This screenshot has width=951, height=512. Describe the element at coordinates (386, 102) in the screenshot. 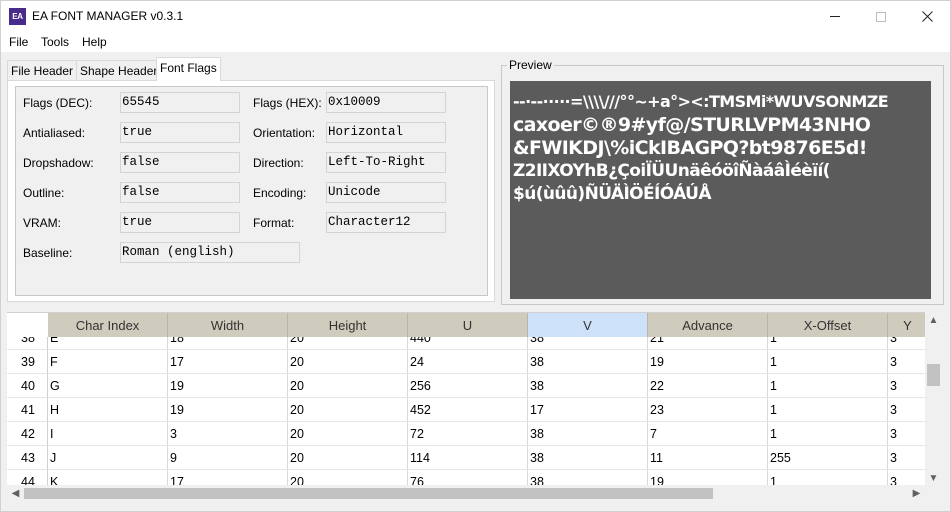

I see `flags-hex-field: 0x10009` at that location.